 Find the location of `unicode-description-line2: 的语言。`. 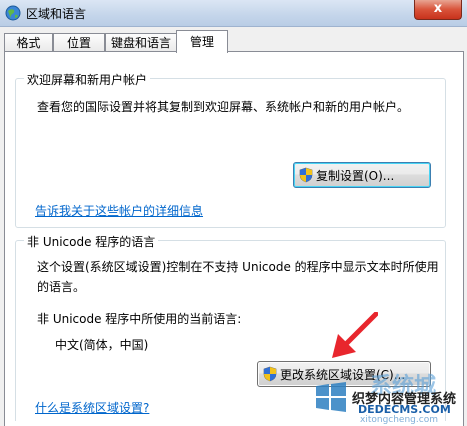

unicode-description-line2: 的语言。 is located at coordinates (61, 287).